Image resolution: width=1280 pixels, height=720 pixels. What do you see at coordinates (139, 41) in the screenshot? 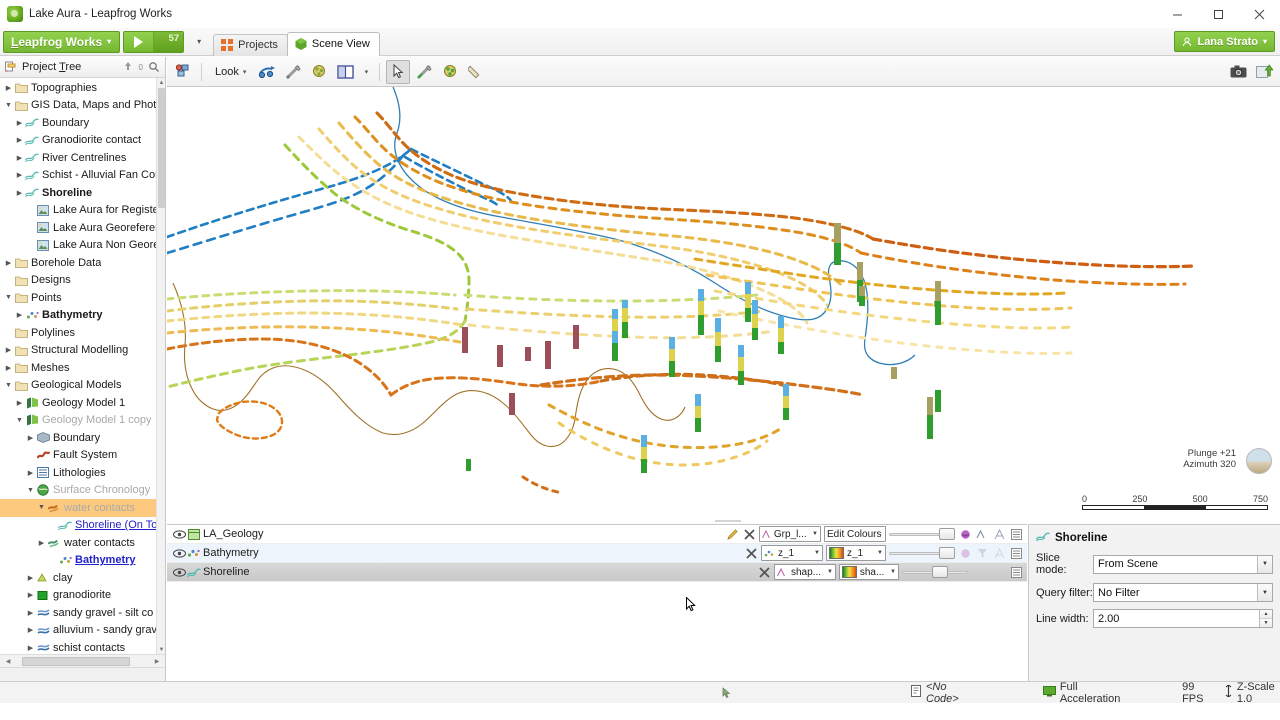
I see `play-button` at bounding box center [139, 41].